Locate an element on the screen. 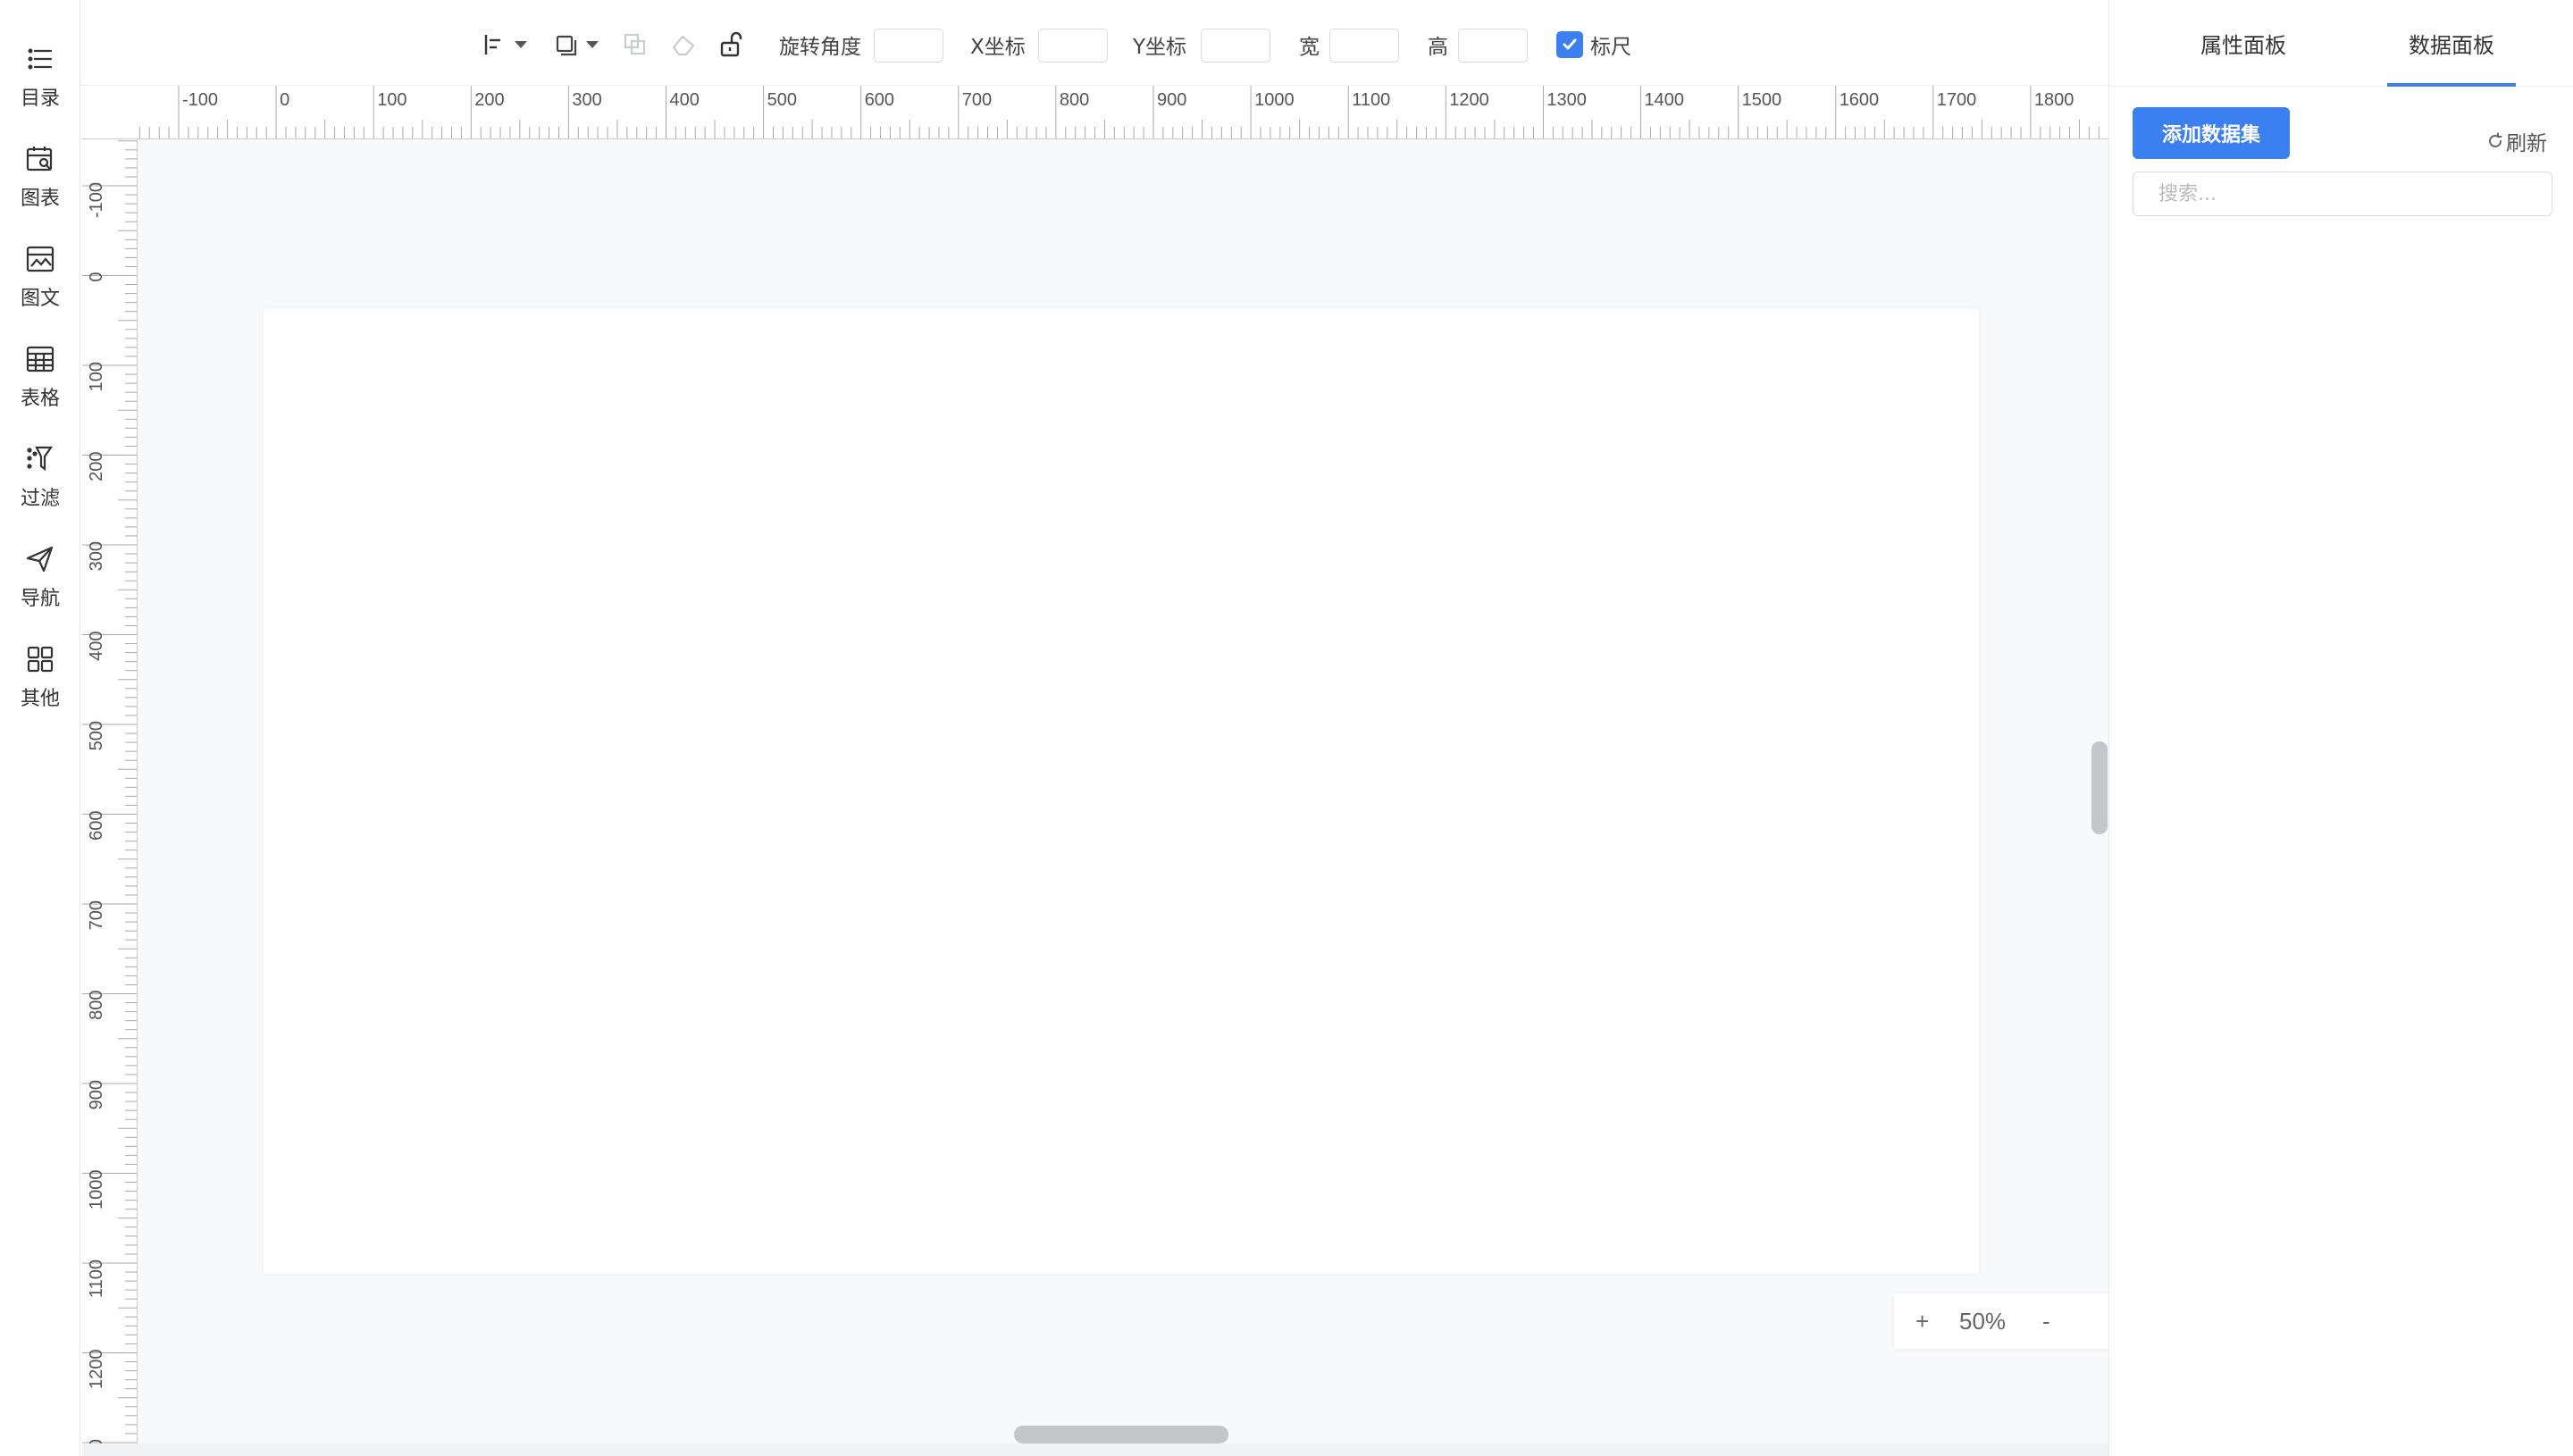 The image size is (2573, 1456). ruler-label: 标尺 is located at coordinates (1610, 47).